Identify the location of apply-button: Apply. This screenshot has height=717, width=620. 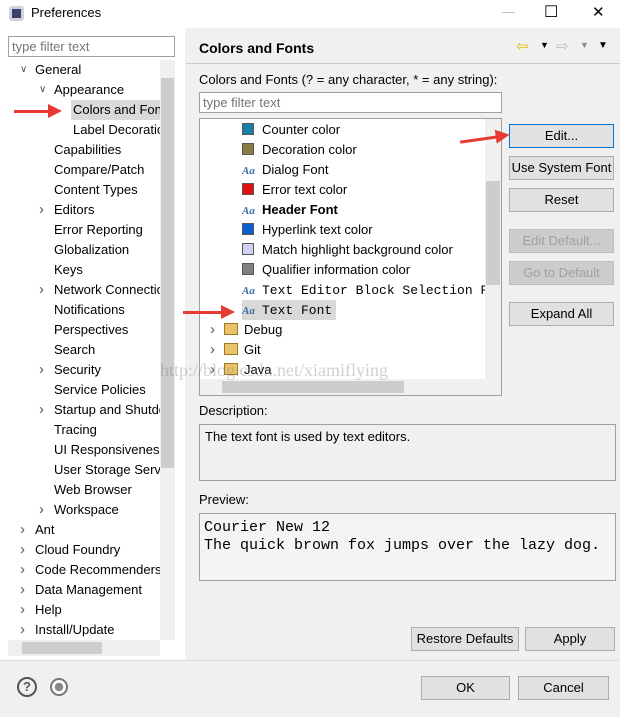
(570, 639).